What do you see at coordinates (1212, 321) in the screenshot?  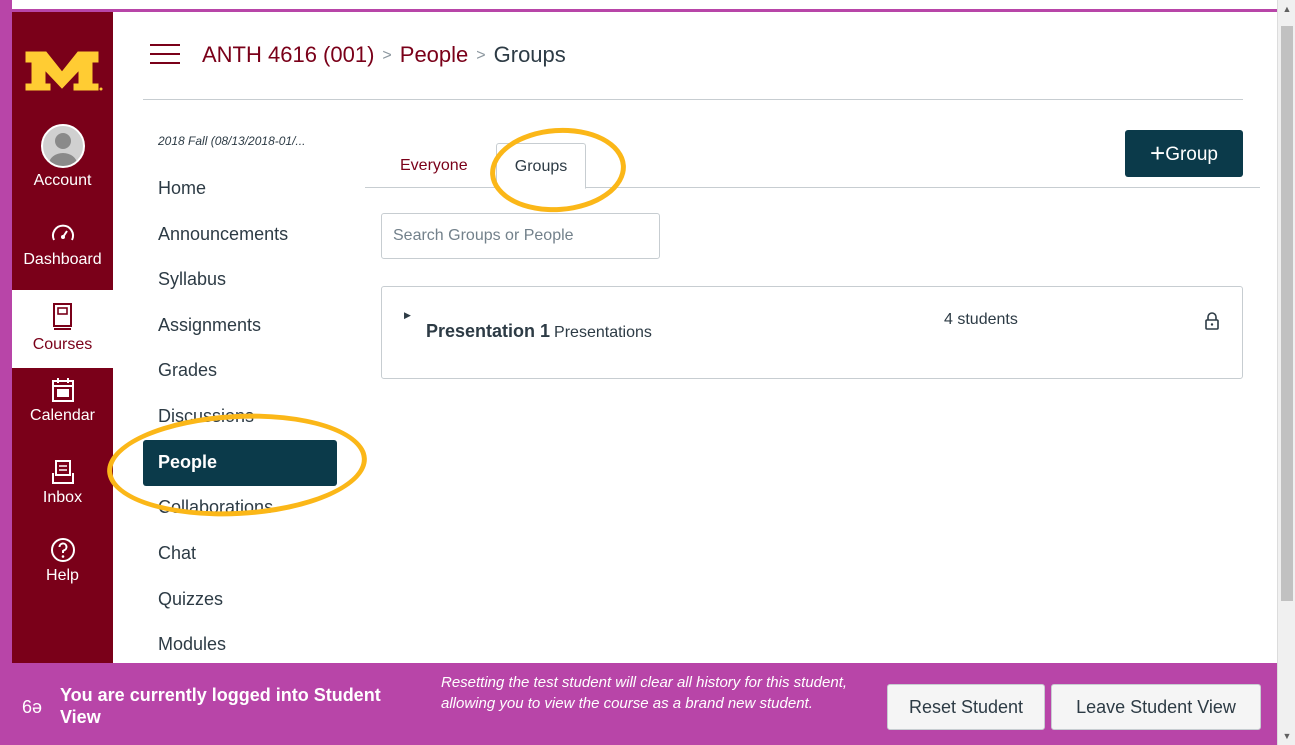 I see `lock-icon` at bounding box center [1212, 321].